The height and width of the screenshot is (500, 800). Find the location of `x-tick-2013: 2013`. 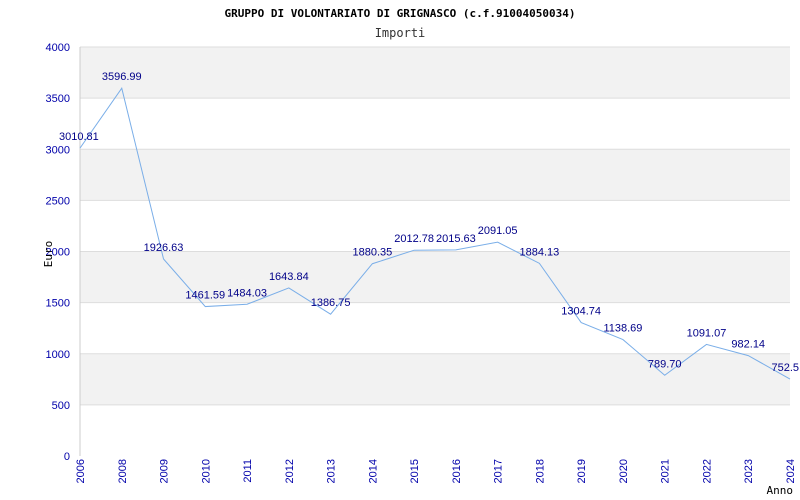

x-tick-2013: 2013 is located at coordinates (332, 471).